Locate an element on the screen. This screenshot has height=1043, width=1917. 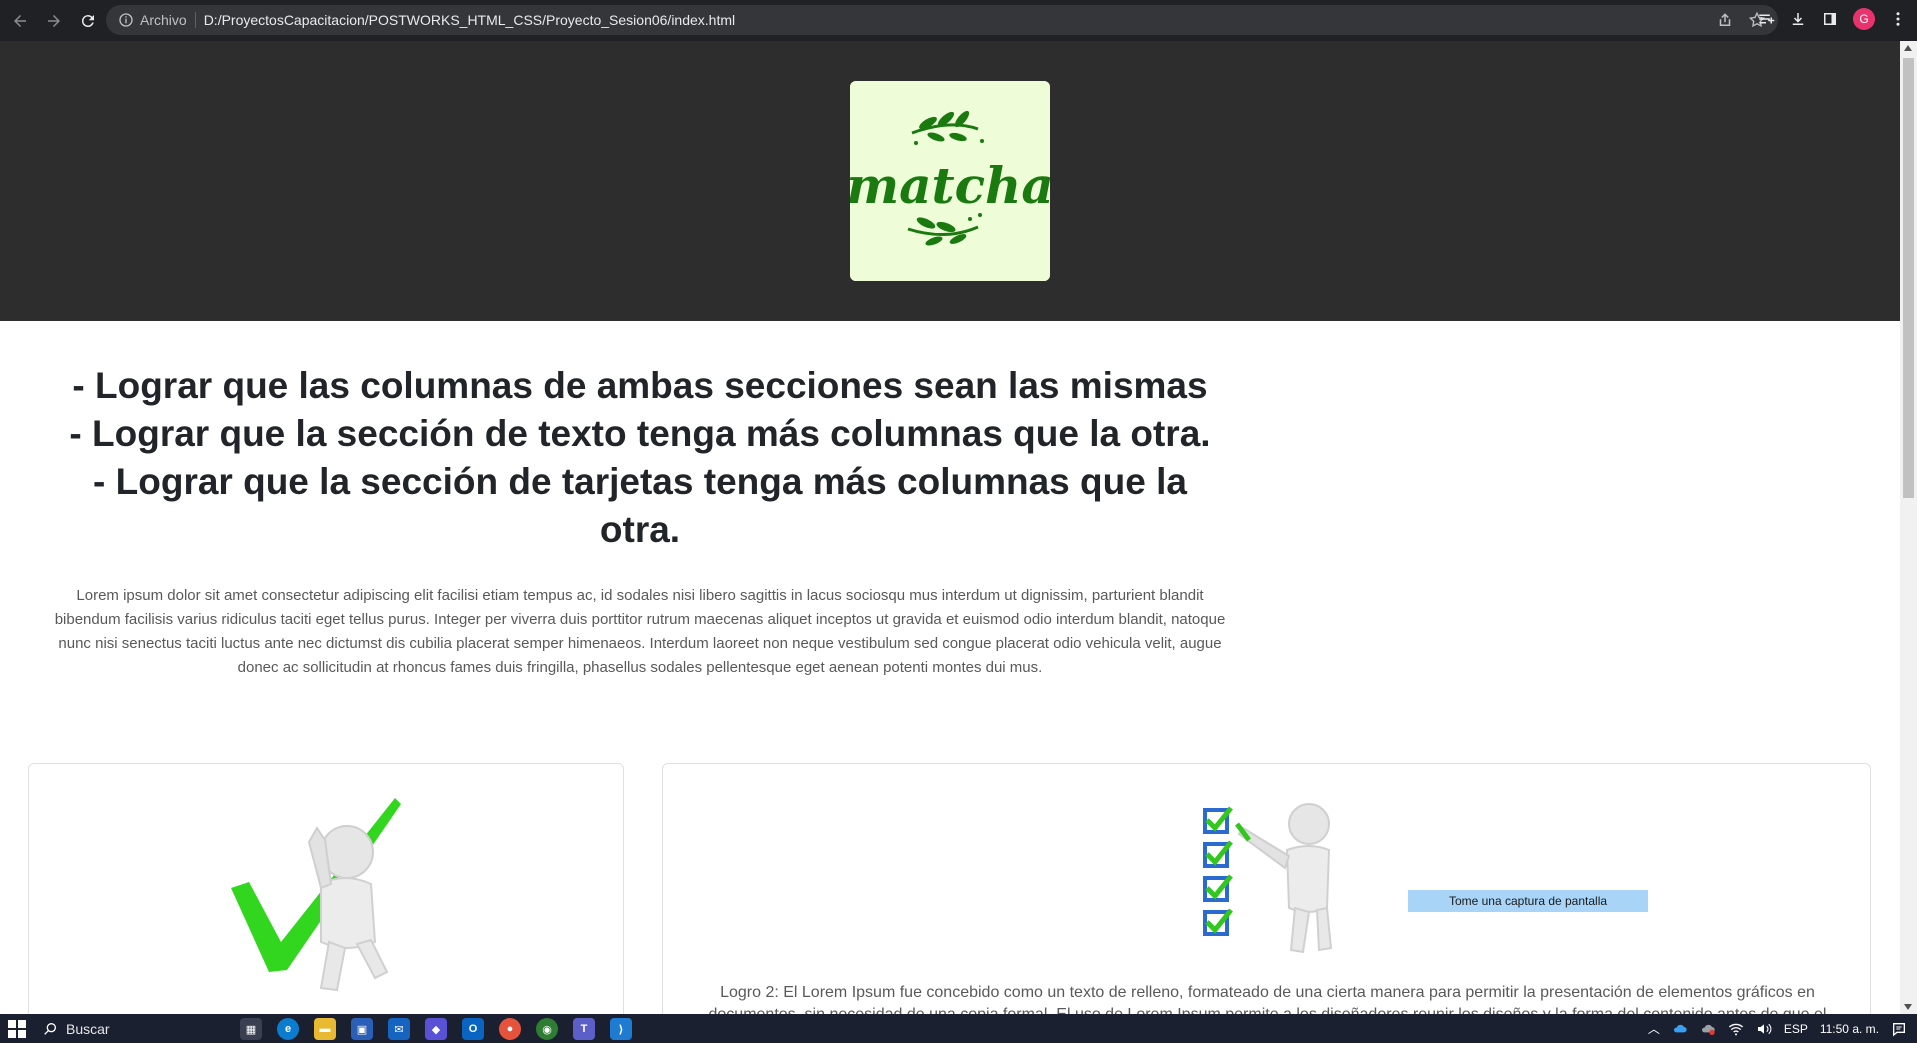
mail-icon: ✉ is located at coordinates (399, 1029).